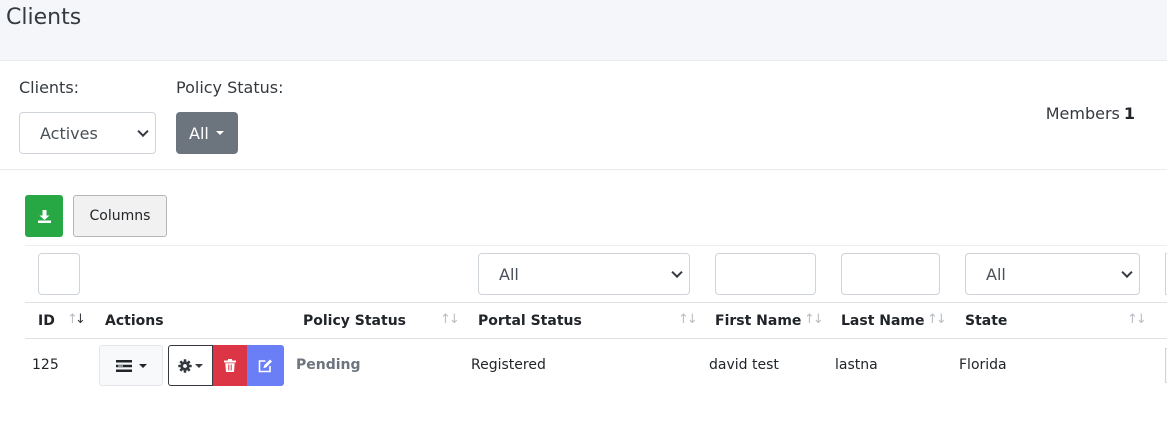  I want to click on header-last-name: Last Name, so click(883, 321).